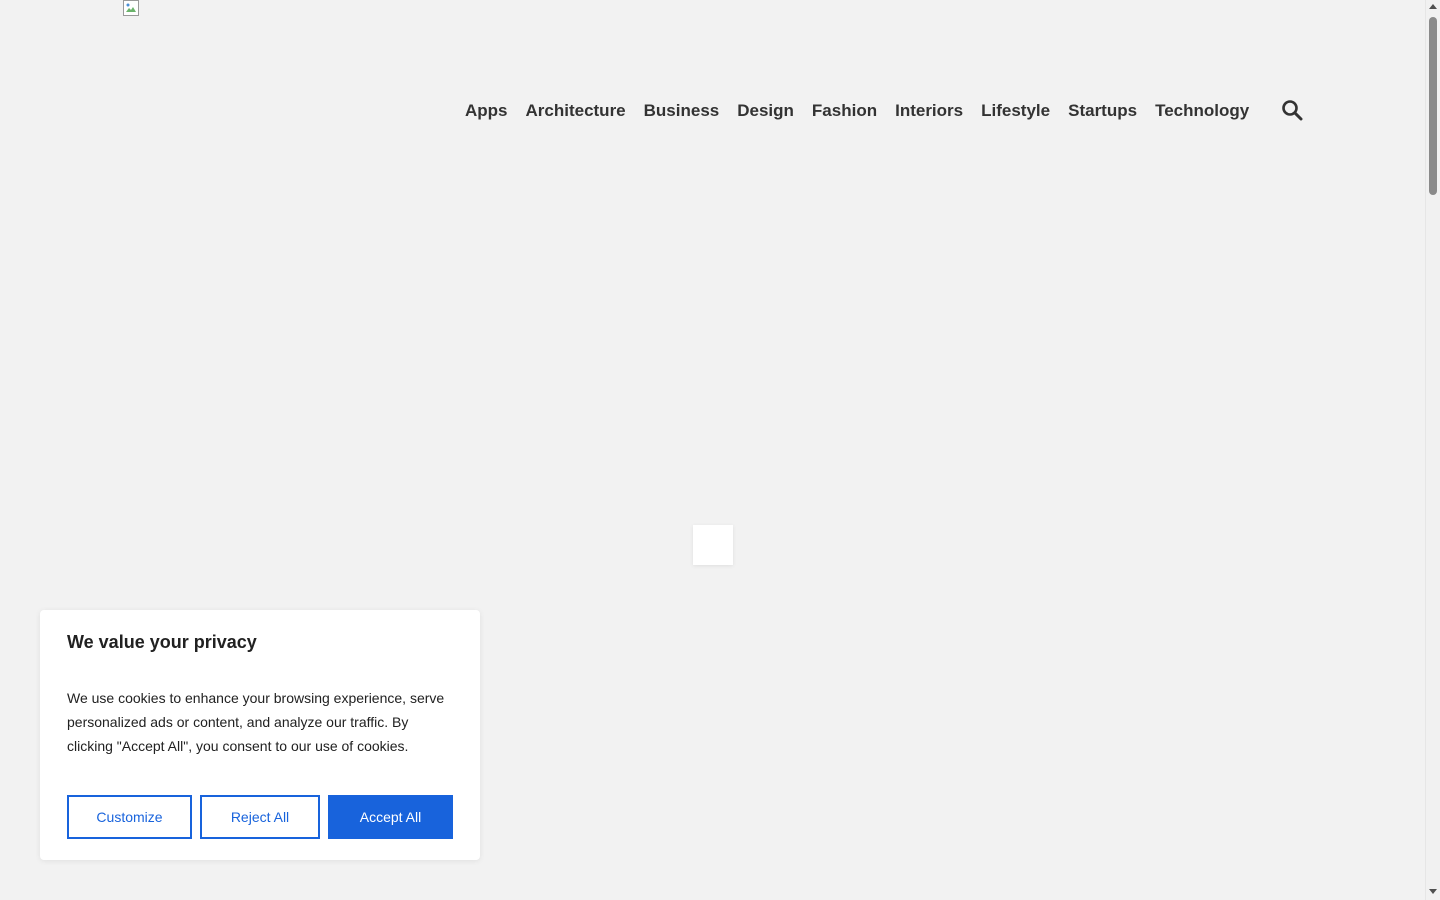  What do you see at coordinates (1202, 111) in the screenshot?
I see `nav-item-technology: Technology` at bounding box center [1202, 111].